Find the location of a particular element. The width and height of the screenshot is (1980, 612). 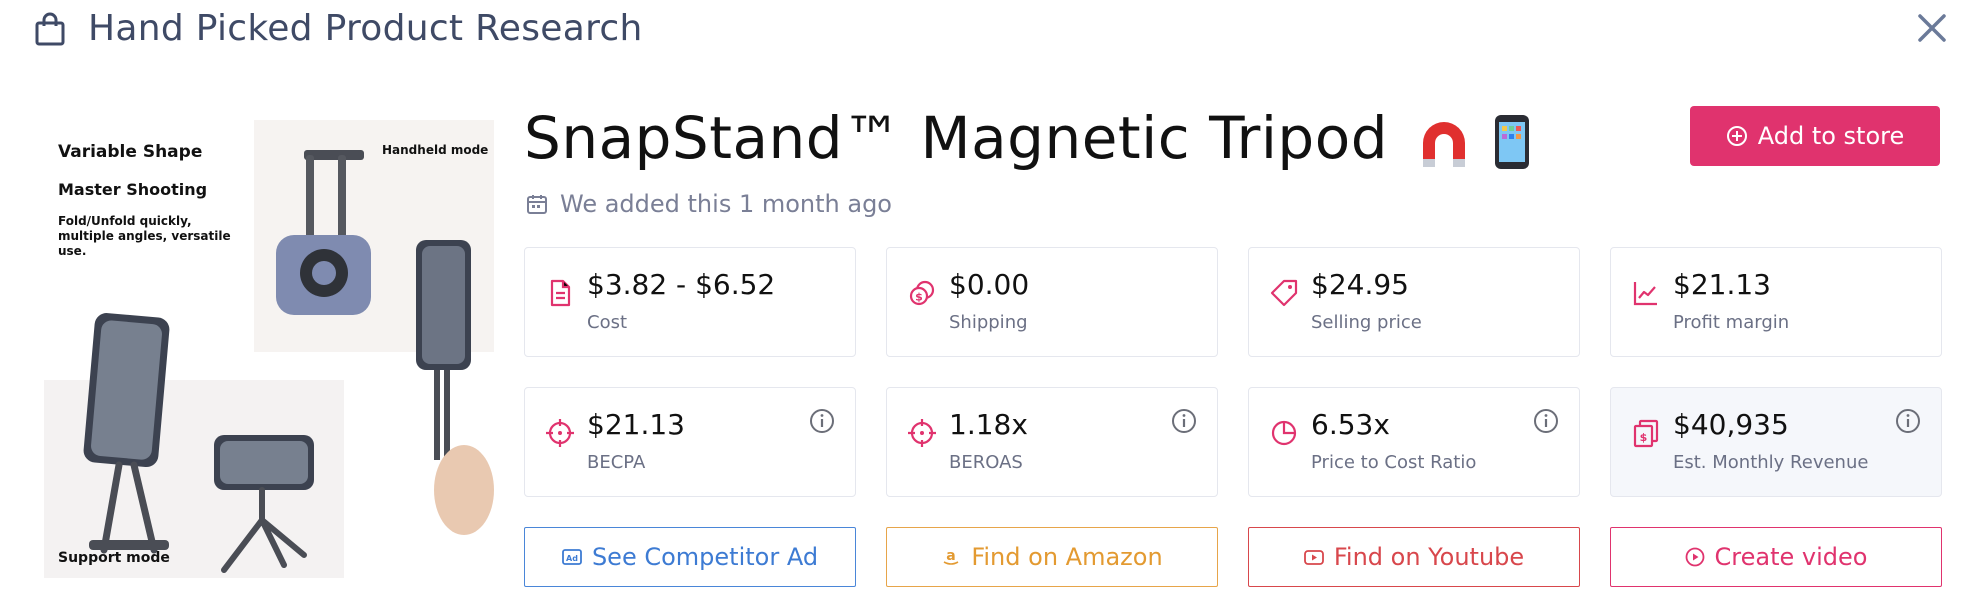

metric-label: Cost is located at coordinates (607, 322).